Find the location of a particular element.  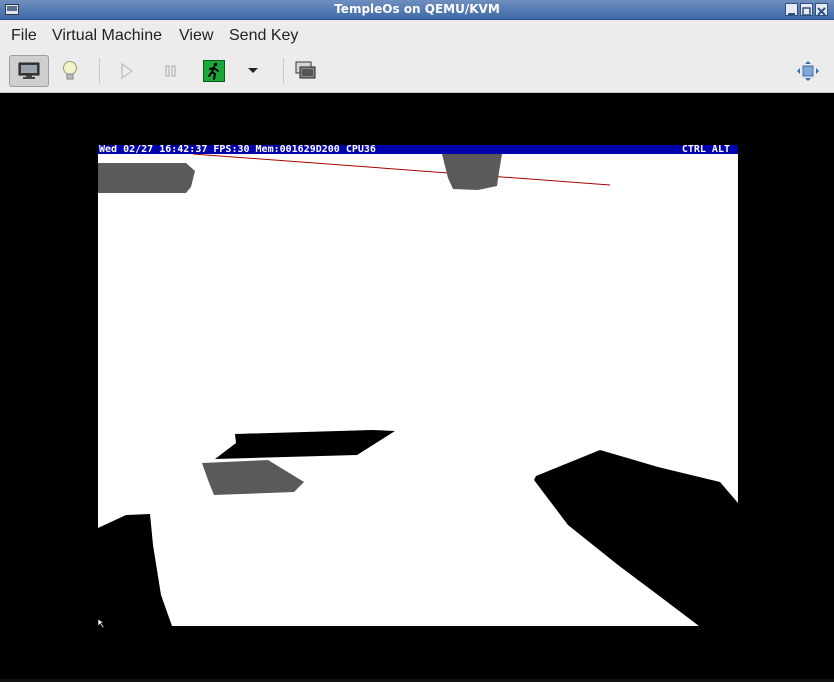

details-button is located at coordinates (70, 71).